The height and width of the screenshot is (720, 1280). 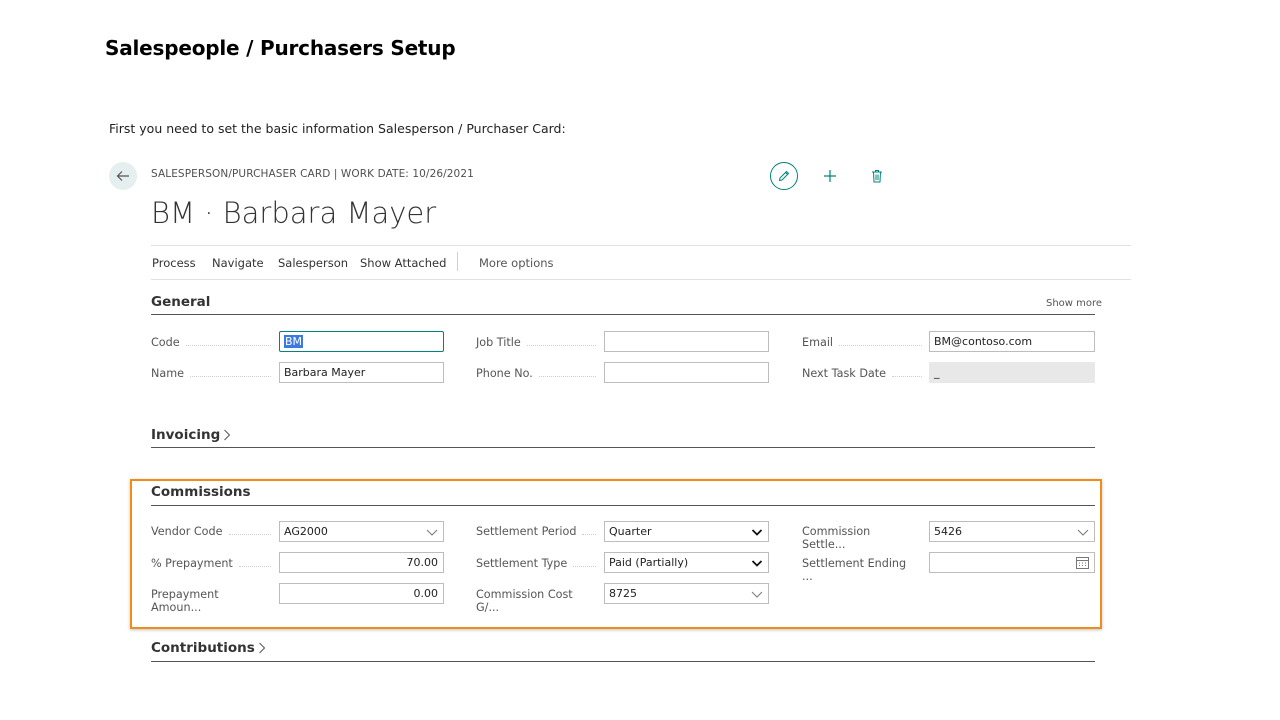 What do you see at coordinates (686, 593) in the screenshot?
I see `commission-cost-field: 8725` at bounding box center [686, 593].